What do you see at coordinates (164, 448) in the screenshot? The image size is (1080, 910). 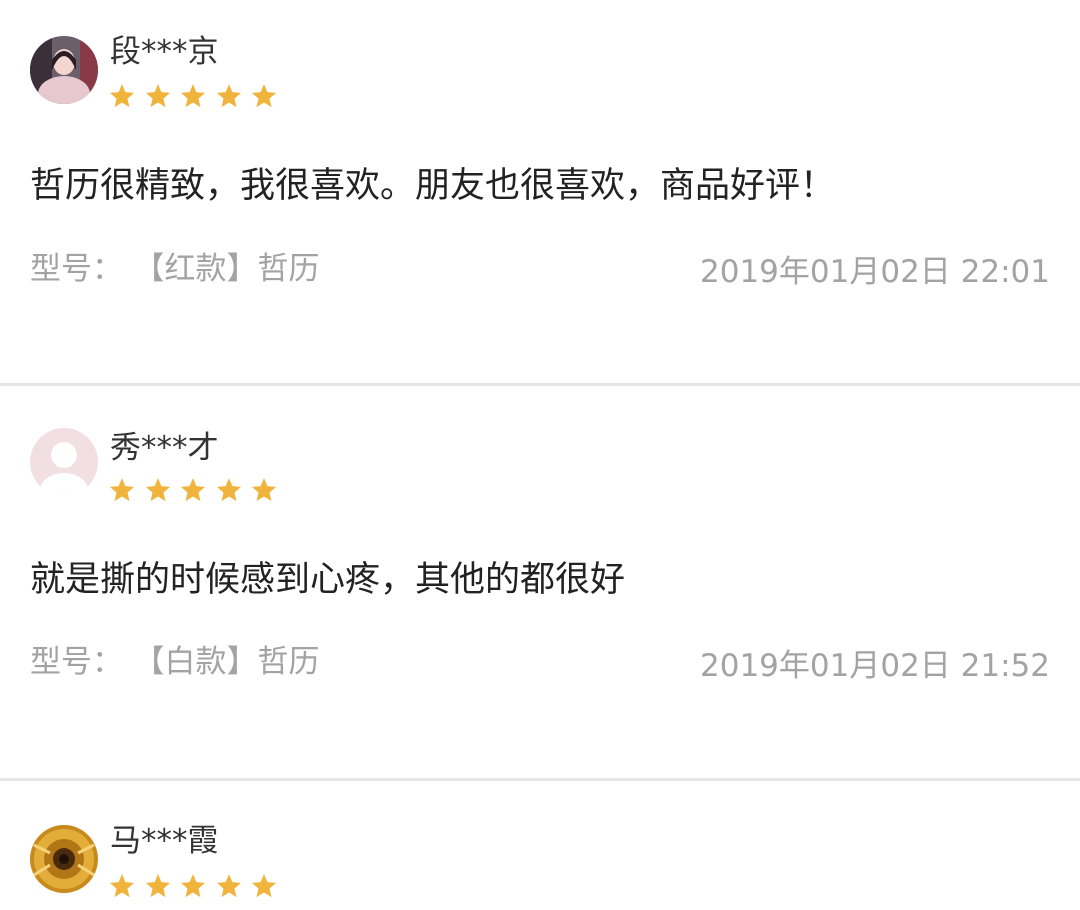 I see `user-name: 秀***才` at bounding box center [164, 448].